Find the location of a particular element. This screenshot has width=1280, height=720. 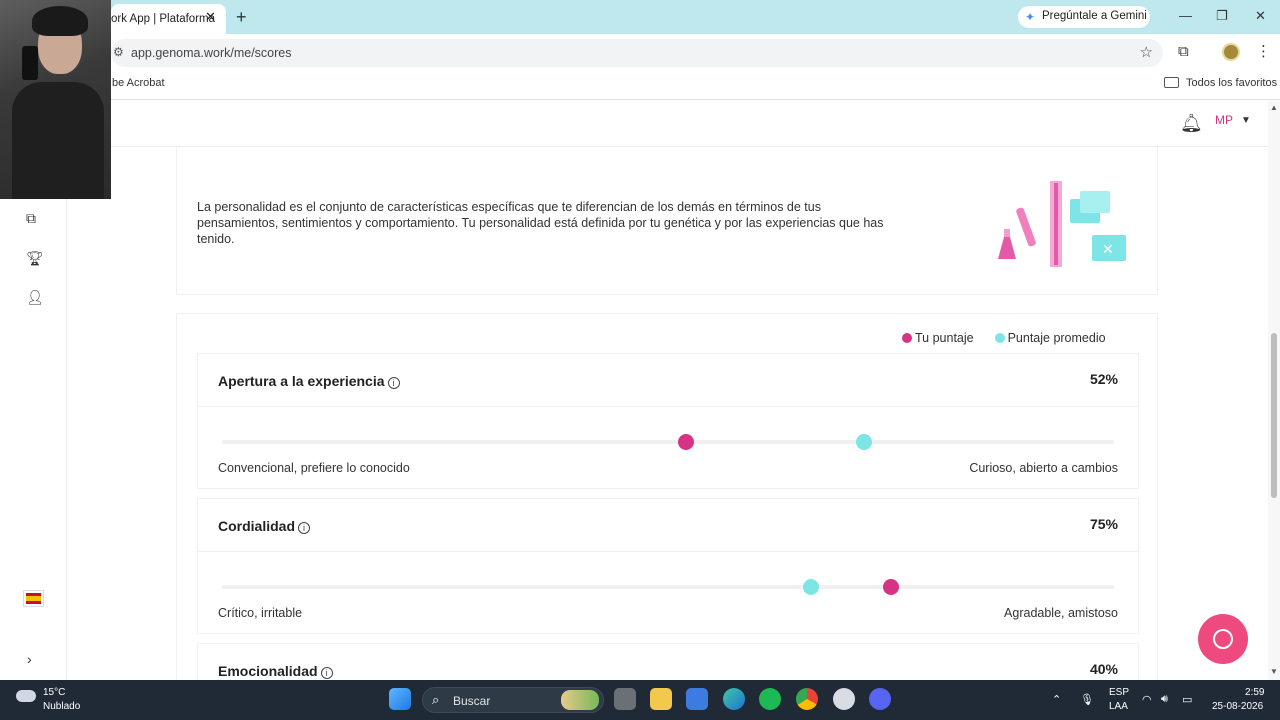

trophy-icon: 🏆︎ is located at coordinates (35, 258).